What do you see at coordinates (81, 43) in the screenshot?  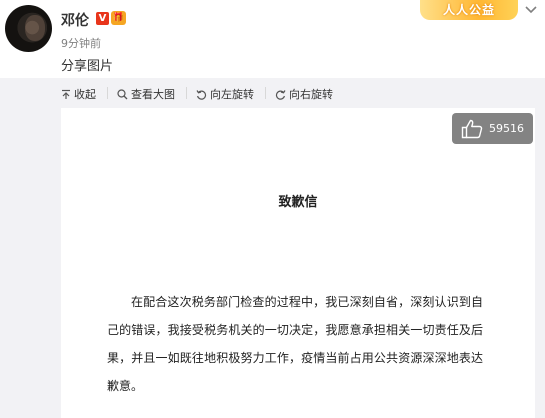 I see `post-timestamp: 9分钟前` at bounding box center [81, 43].